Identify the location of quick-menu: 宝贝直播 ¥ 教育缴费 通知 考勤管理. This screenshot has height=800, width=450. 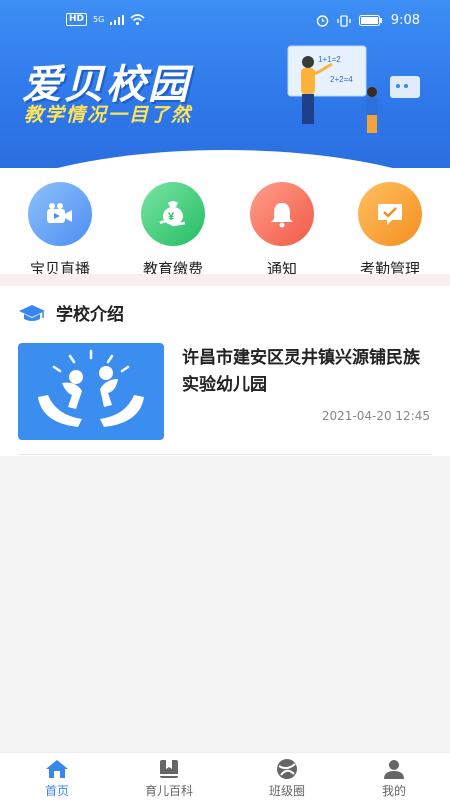
(225, 223).